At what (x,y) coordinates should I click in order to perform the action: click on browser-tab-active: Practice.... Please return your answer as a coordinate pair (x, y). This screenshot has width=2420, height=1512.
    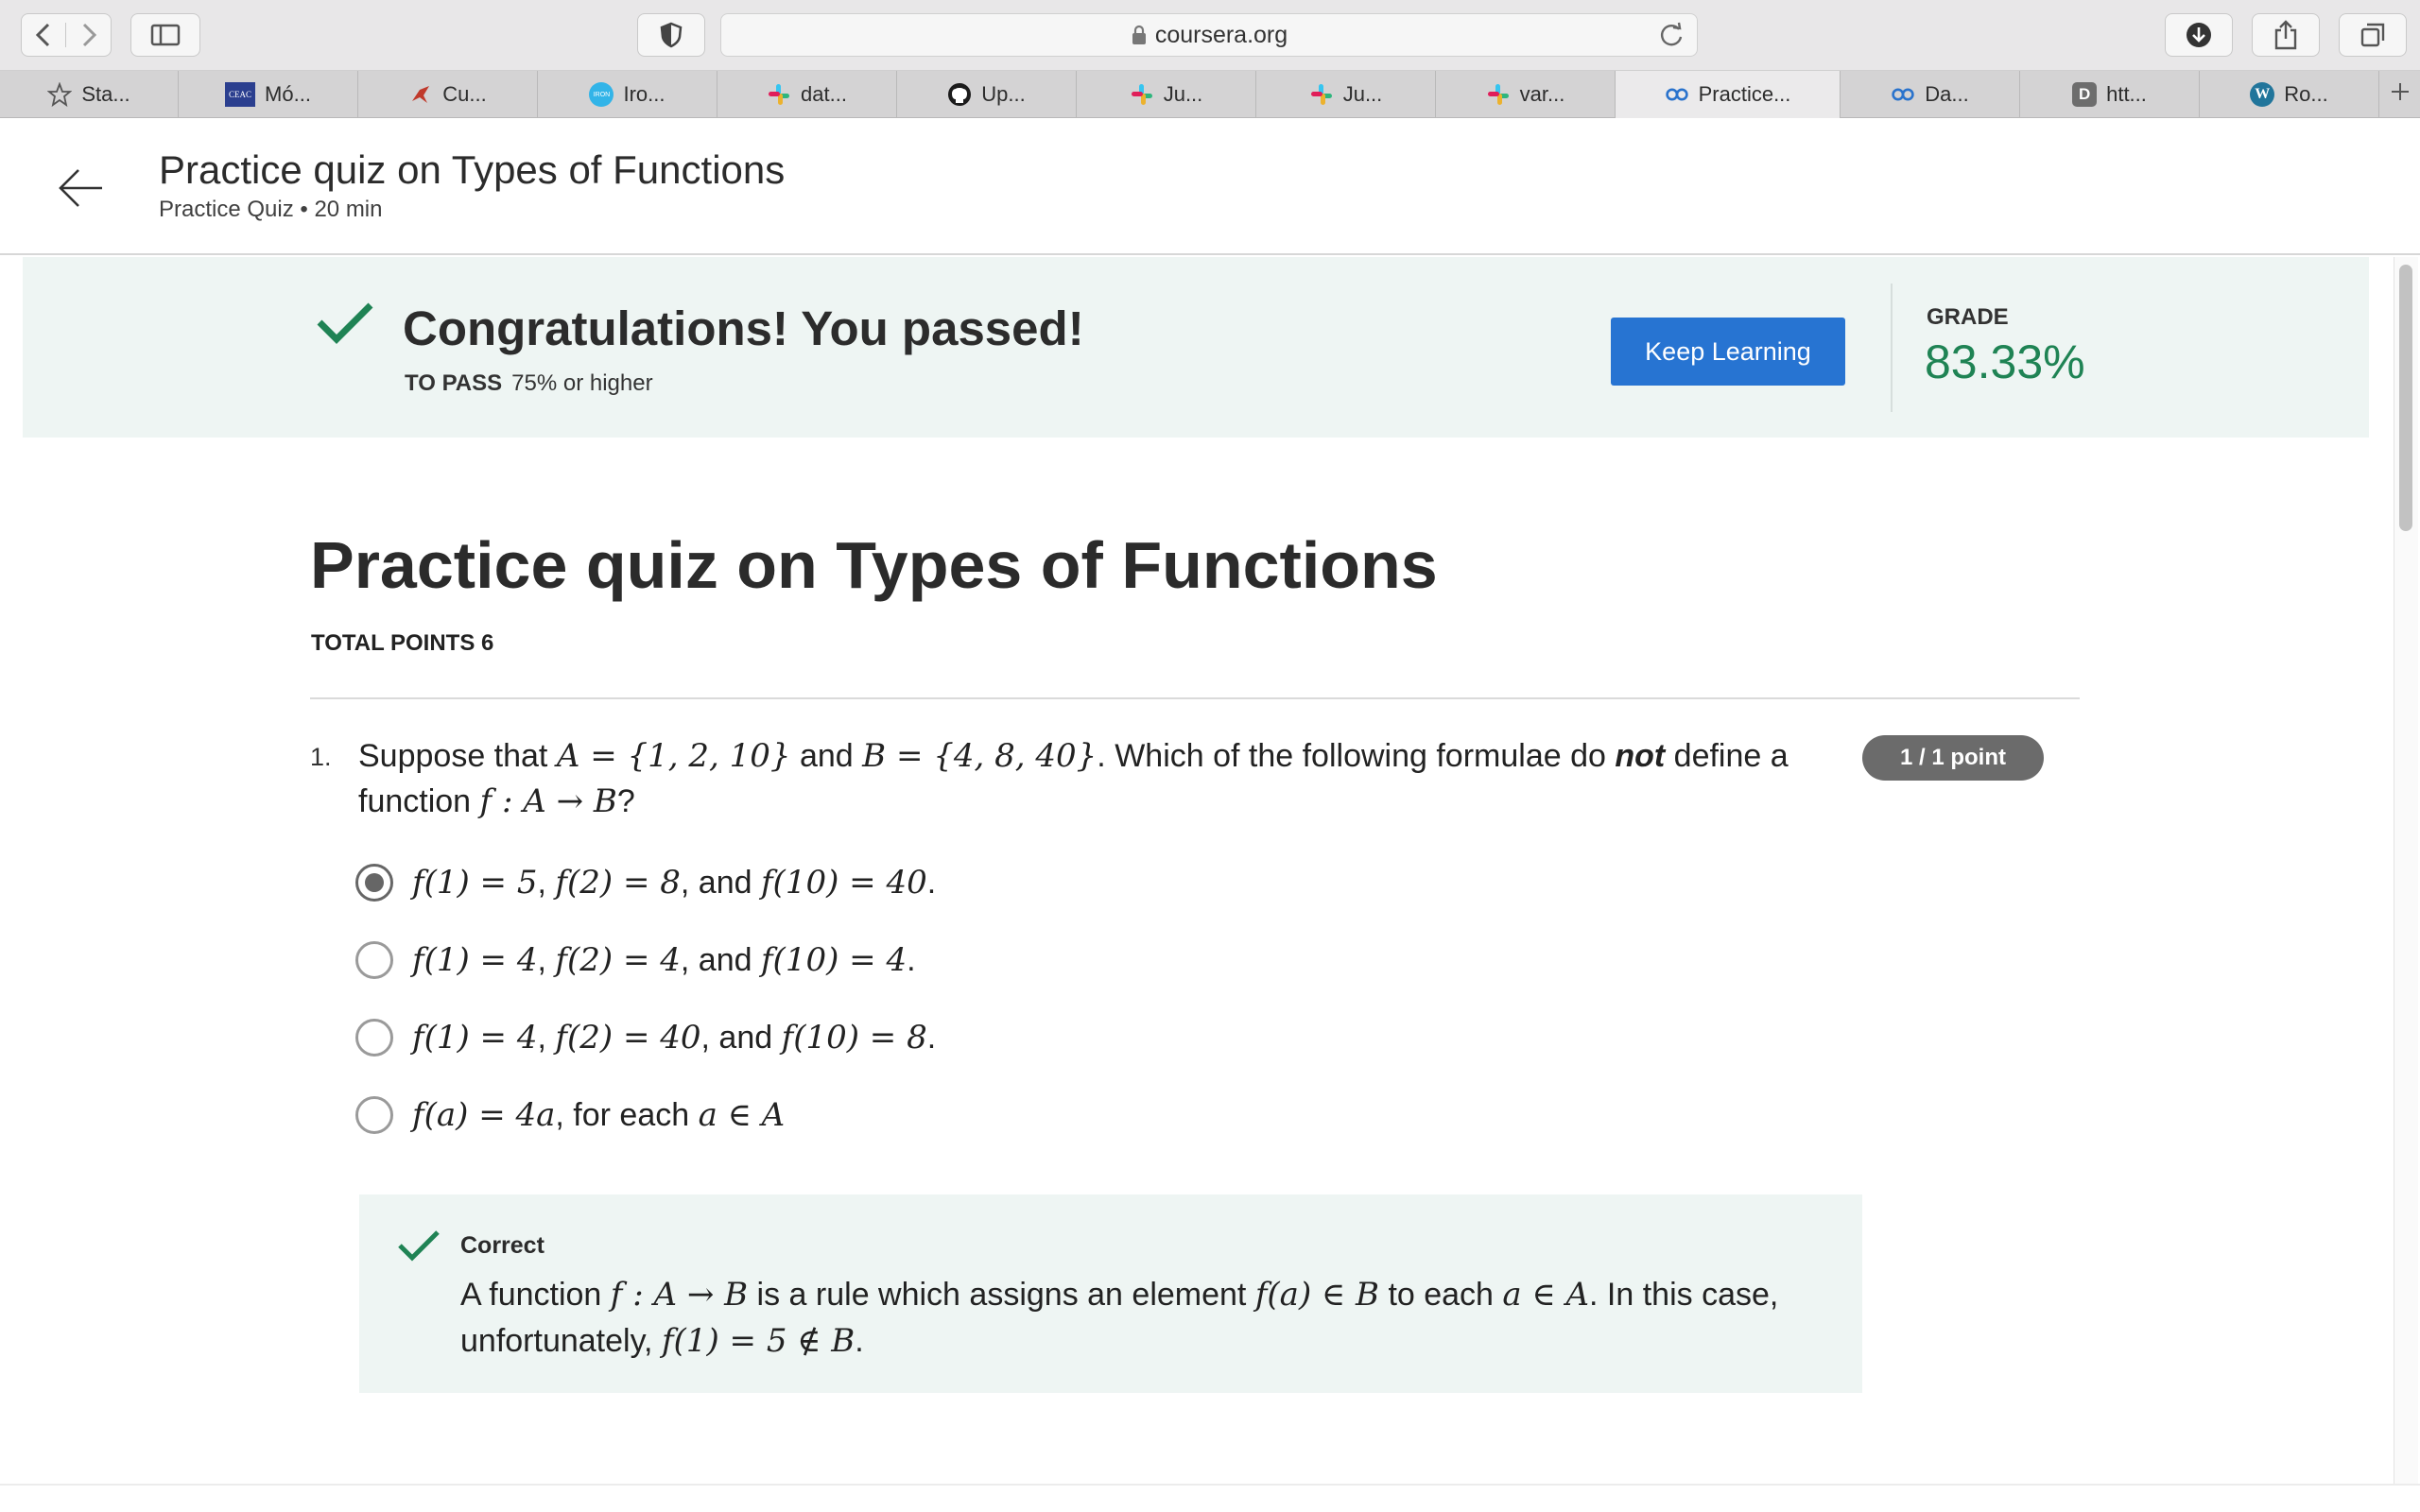
    Looking at the image, I should click on (1729, 94).